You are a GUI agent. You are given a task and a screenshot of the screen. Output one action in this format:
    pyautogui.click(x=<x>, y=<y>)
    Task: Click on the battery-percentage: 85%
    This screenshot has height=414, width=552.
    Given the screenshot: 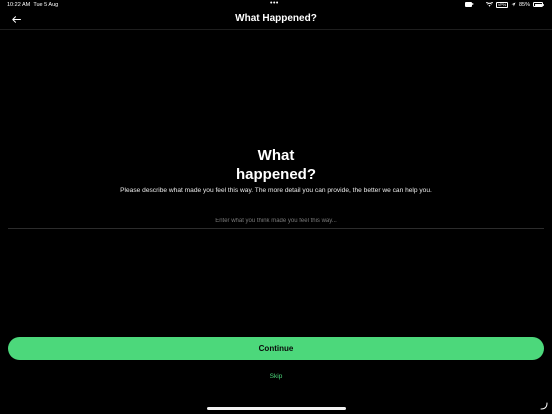 What is the action you would take?
    pyautogui.click(x=524, y=4)
    